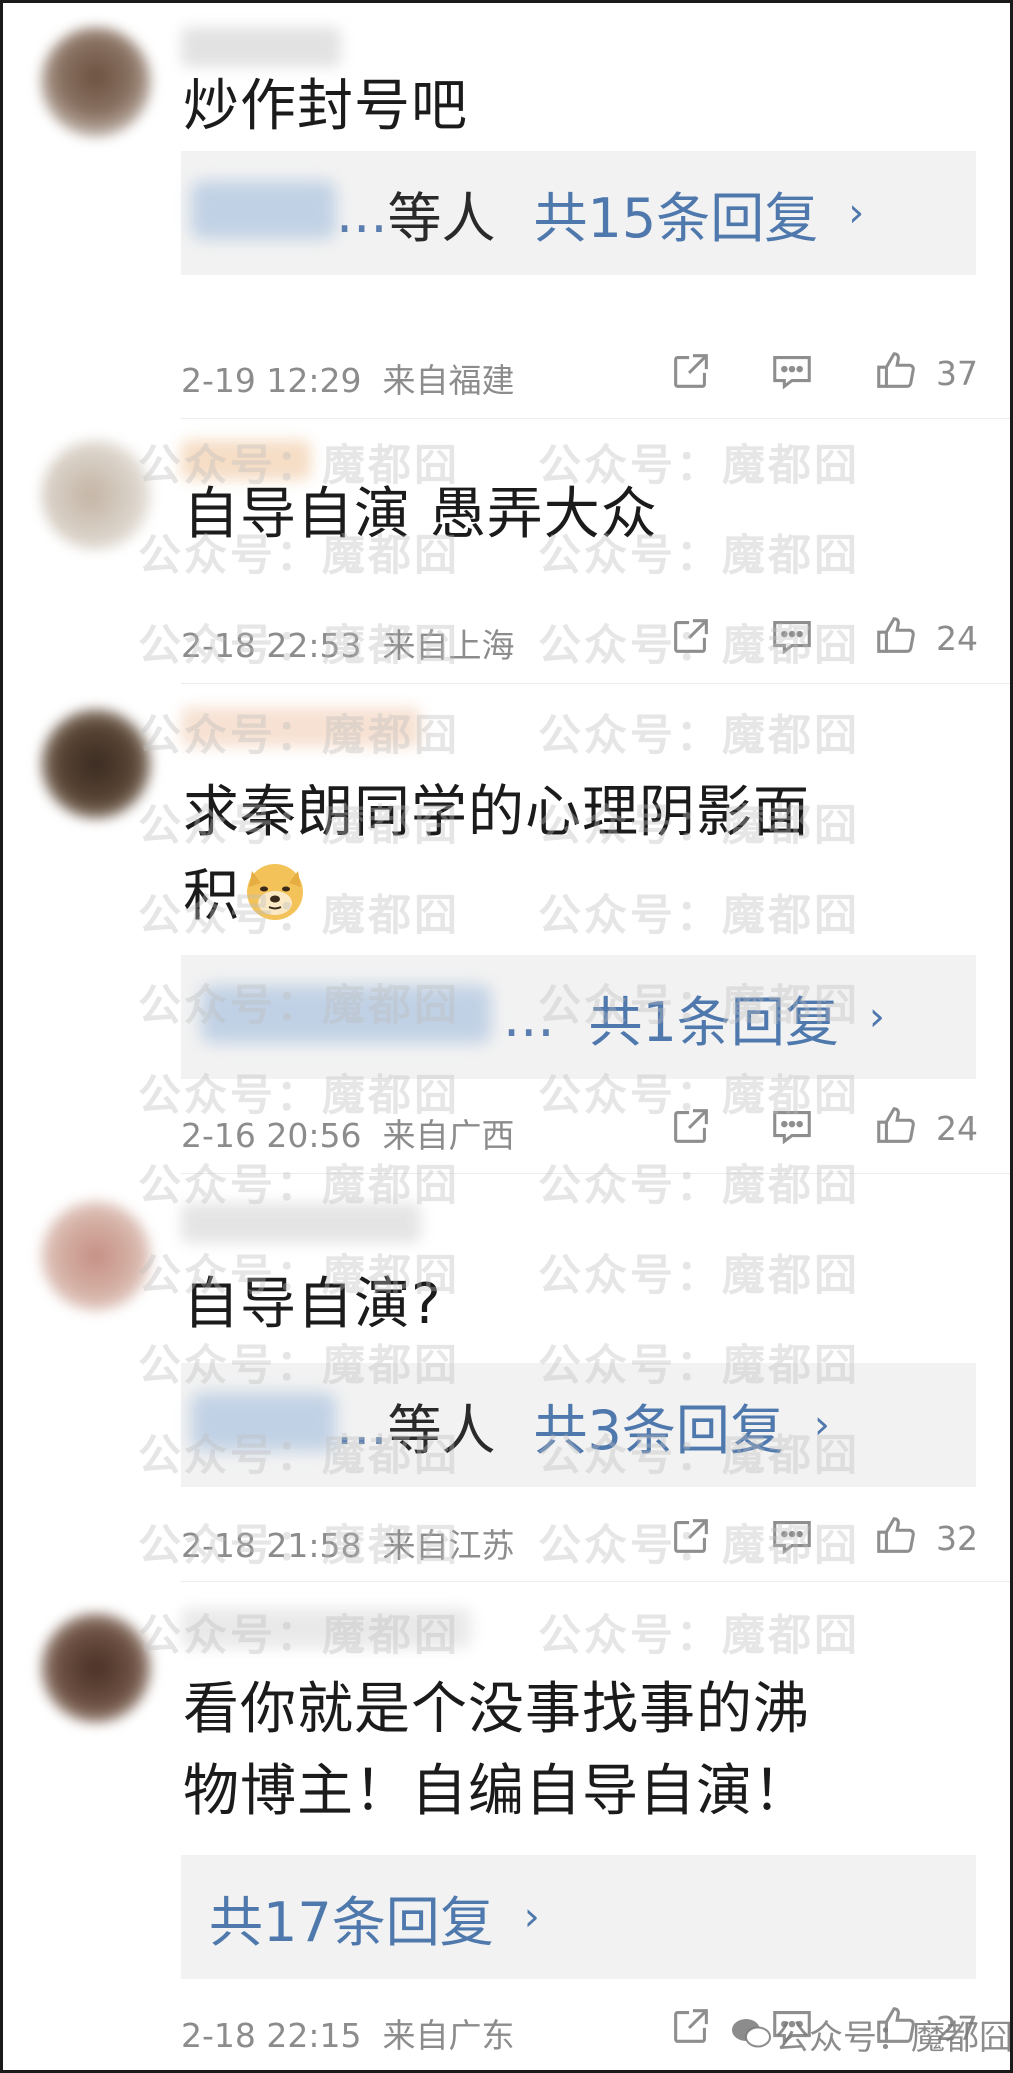 This screenshot has width=1013, height=2073. Describe the element at coordinates (957, 1538) in the screenshot. I see `like-count: 32` at that location.